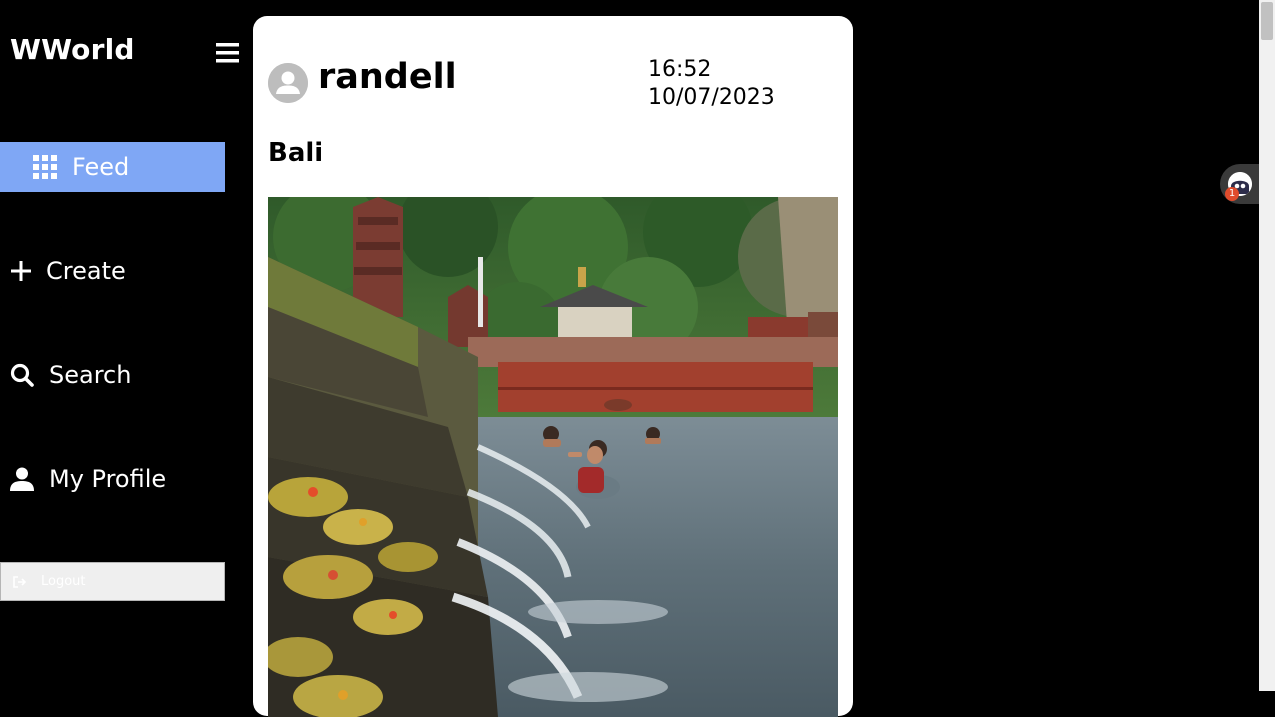 The image size is (1275, 717). What do you see at coordinates (1240, 184) in the screenshot?
I see `extension-widget: 1` at bounding box center [1240, 184].